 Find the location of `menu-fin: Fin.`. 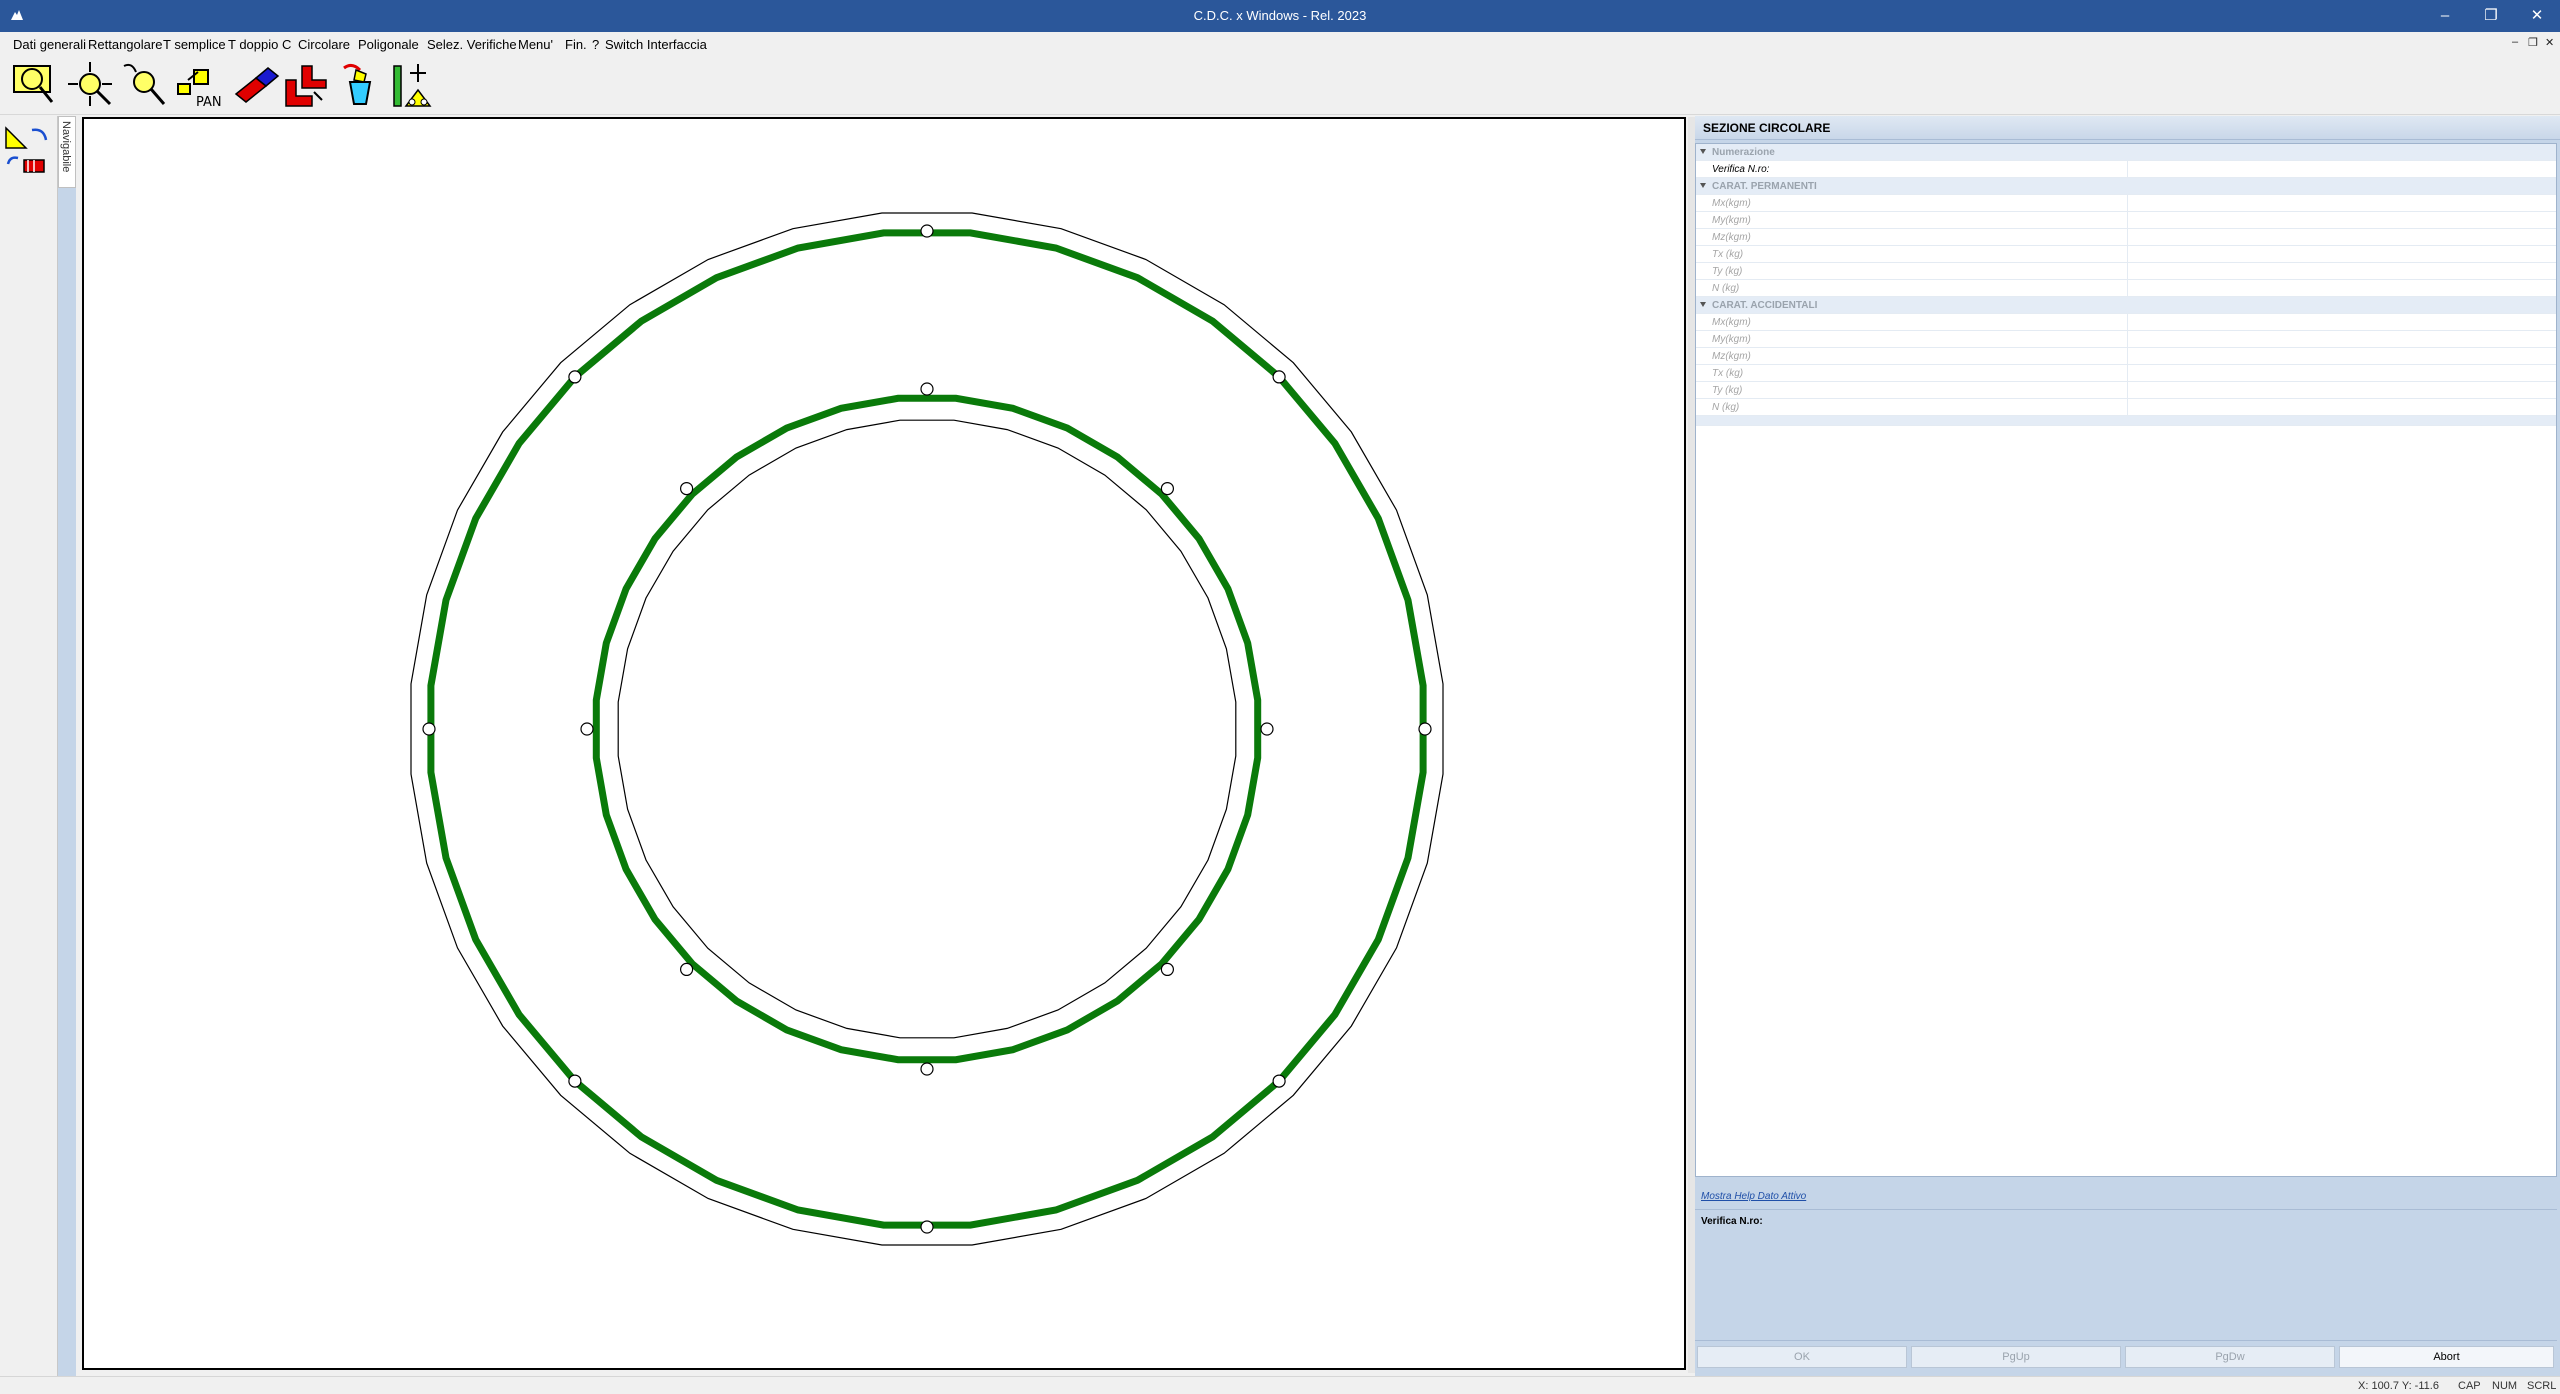

menu-fin: Fin. is located at coordinates (576, 44).